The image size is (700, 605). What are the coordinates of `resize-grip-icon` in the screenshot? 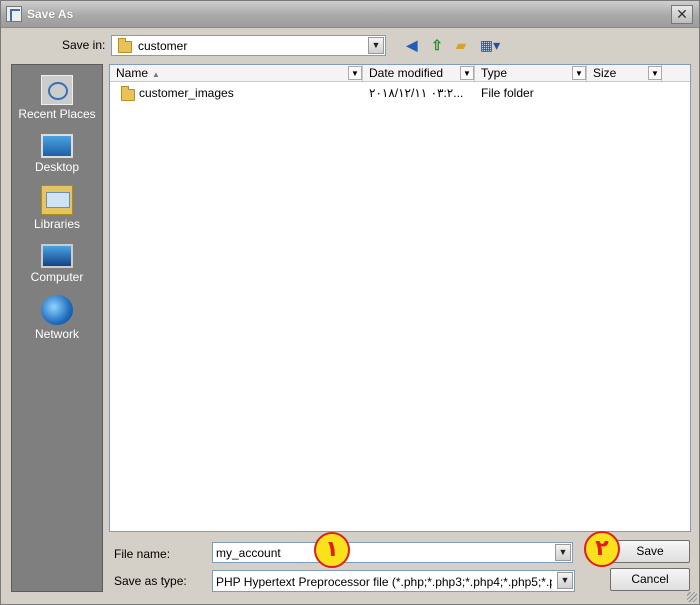 It's located at (692, 597).